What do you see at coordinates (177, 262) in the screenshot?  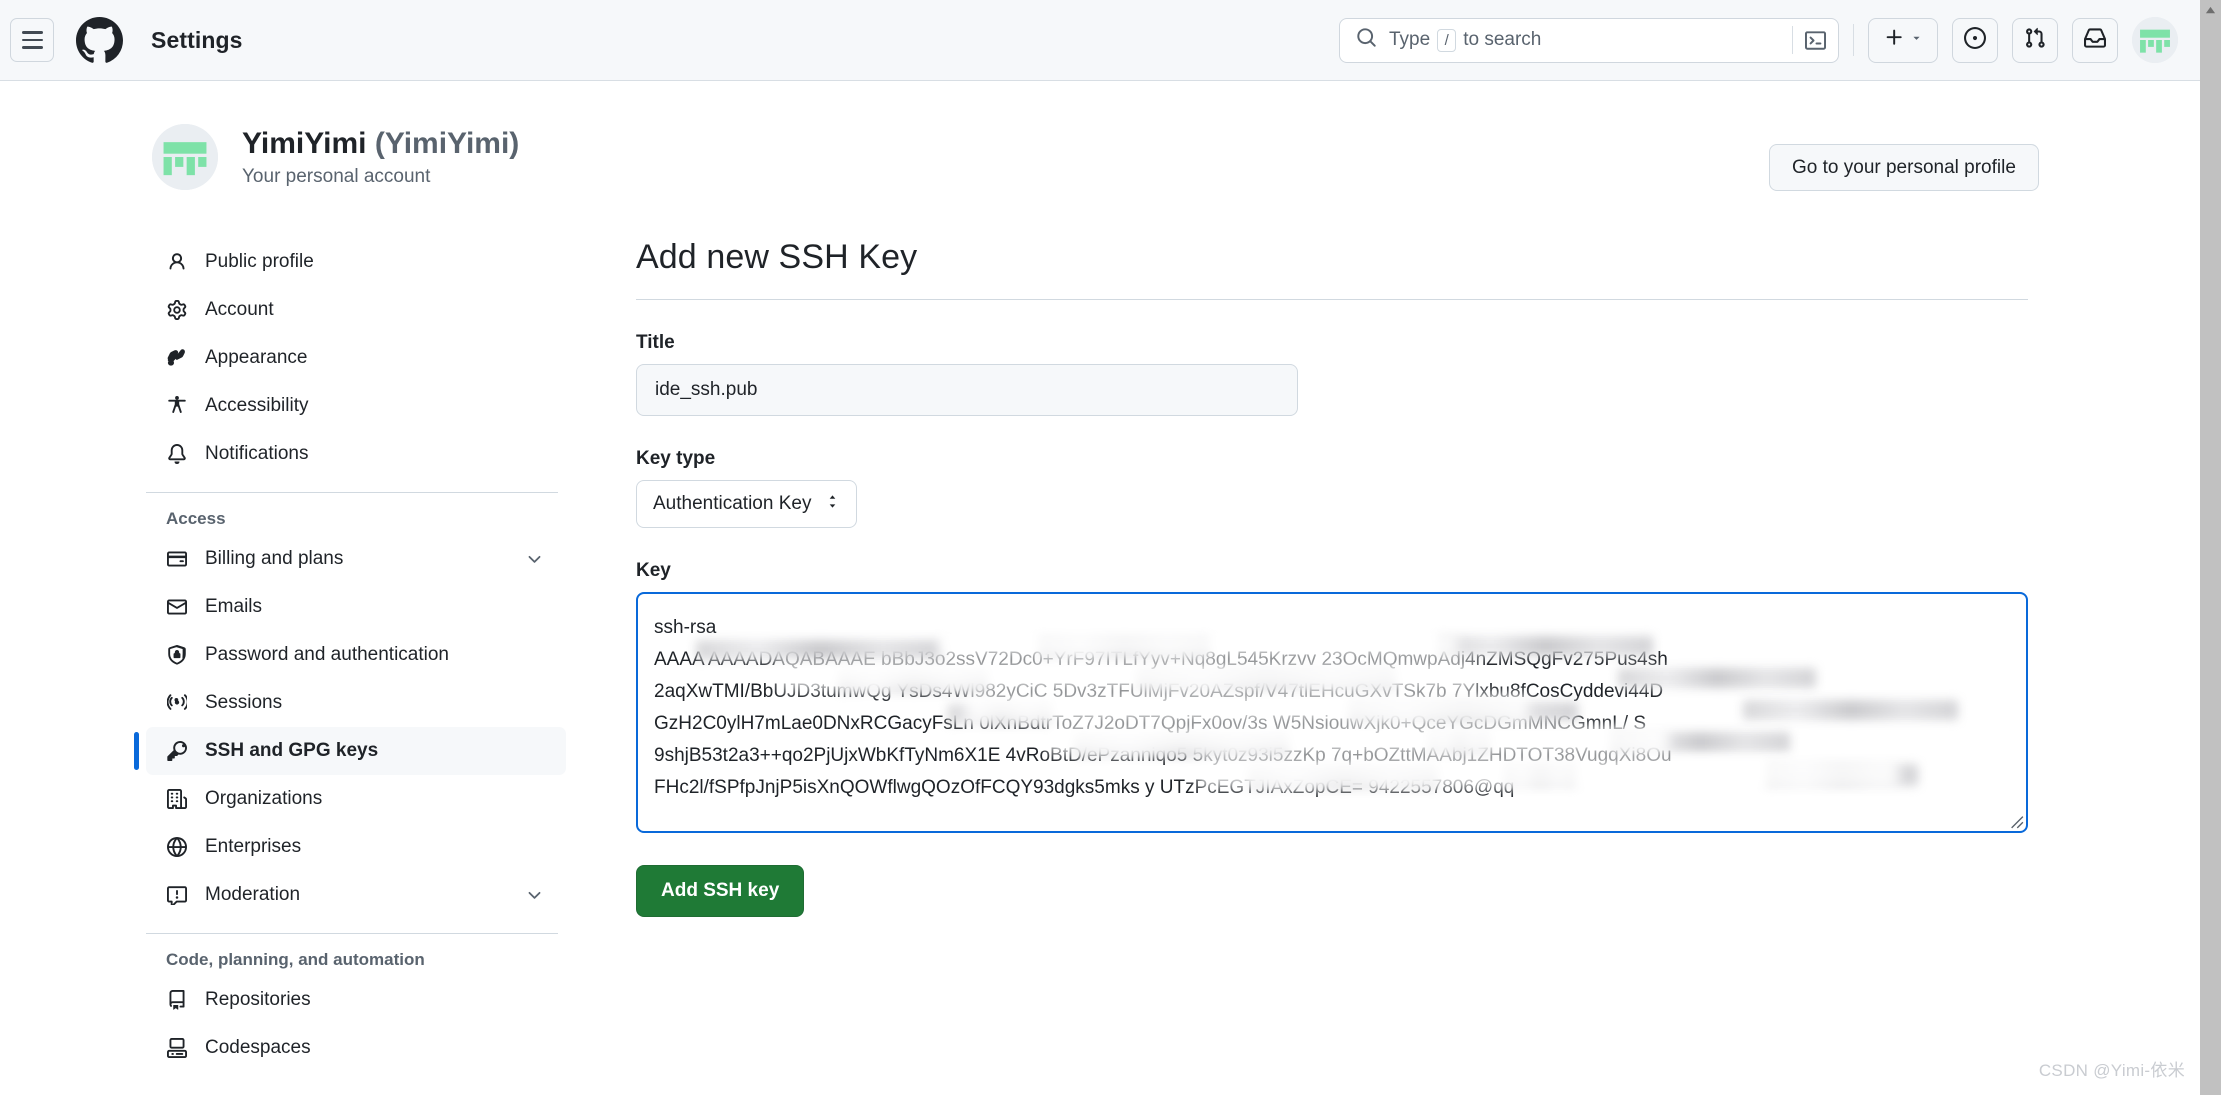 I see `person-icon` at bounding box center [177, 262].